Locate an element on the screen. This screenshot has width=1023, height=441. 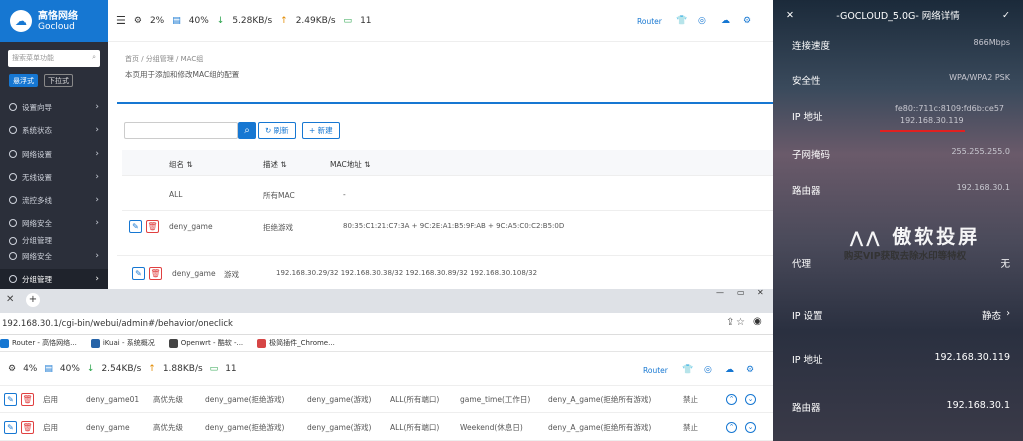
sidebar-item-label: 分组管理 is located at coordinates (37, 279).